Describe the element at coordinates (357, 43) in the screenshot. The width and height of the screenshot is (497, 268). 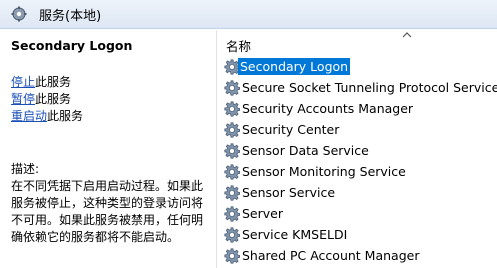
I see `name-column-header: 名称` at that location.